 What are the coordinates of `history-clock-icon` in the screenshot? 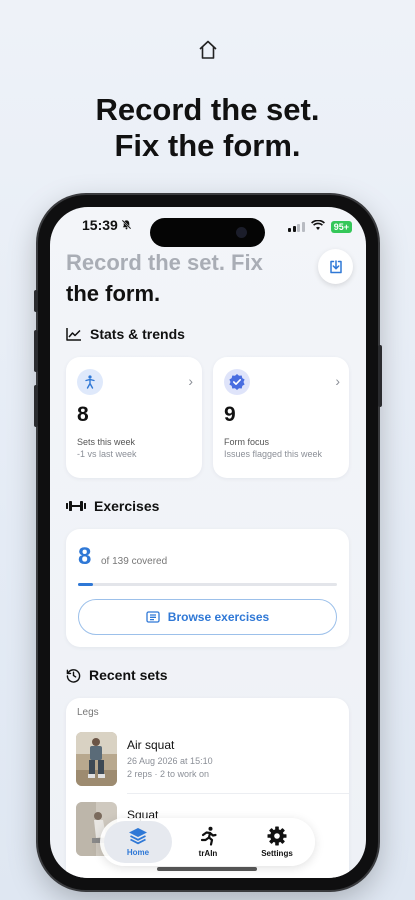 It's located at (73, 675).